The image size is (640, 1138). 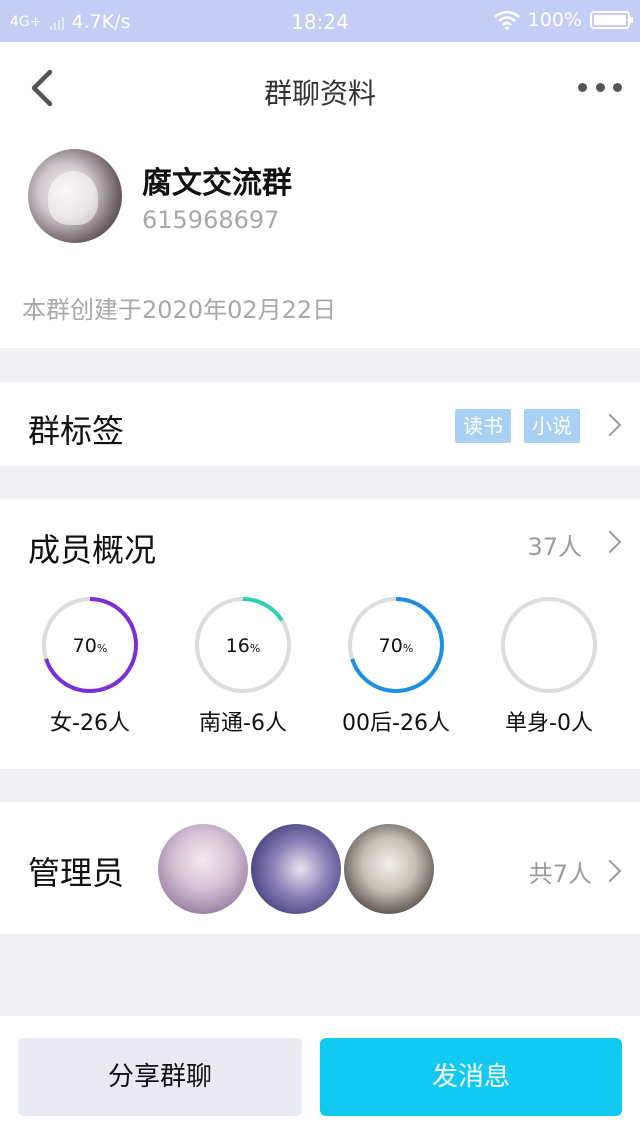 I want to click on tag-reading: 读书, so click(x=483, y=426).